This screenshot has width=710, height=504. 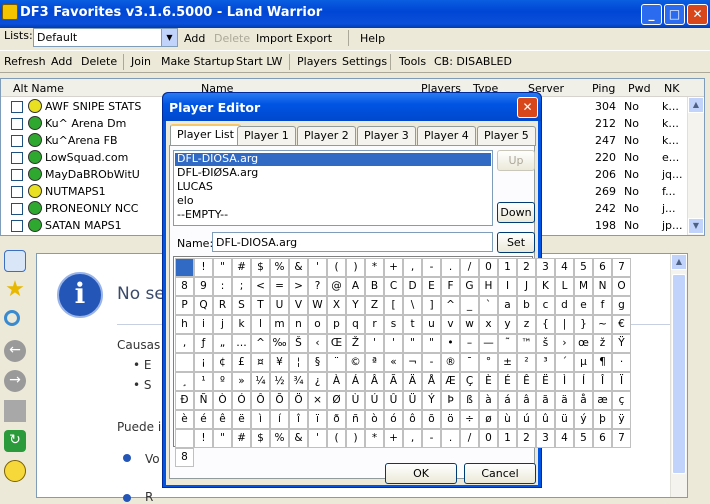 What do you see at coordinates (564, 286) in the screenshot?
I see `char-cell: L` at bounding box center [564, 286].